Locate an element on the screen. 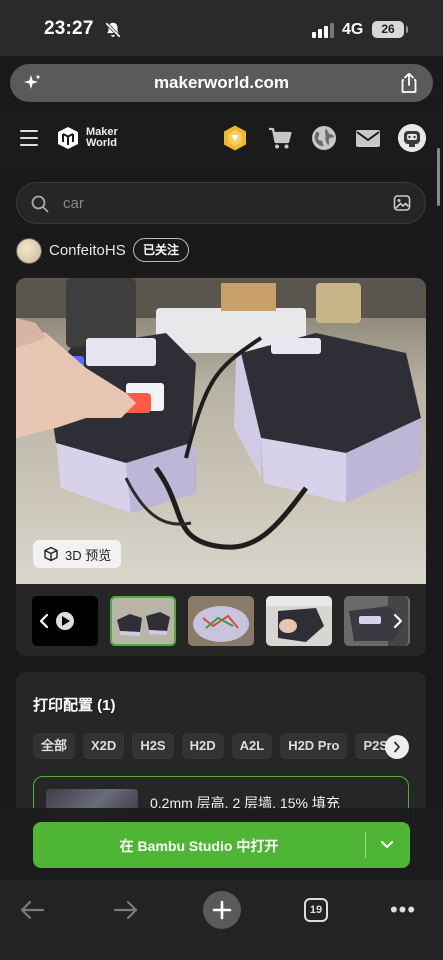  back-button is located at coordinates (32, 910).